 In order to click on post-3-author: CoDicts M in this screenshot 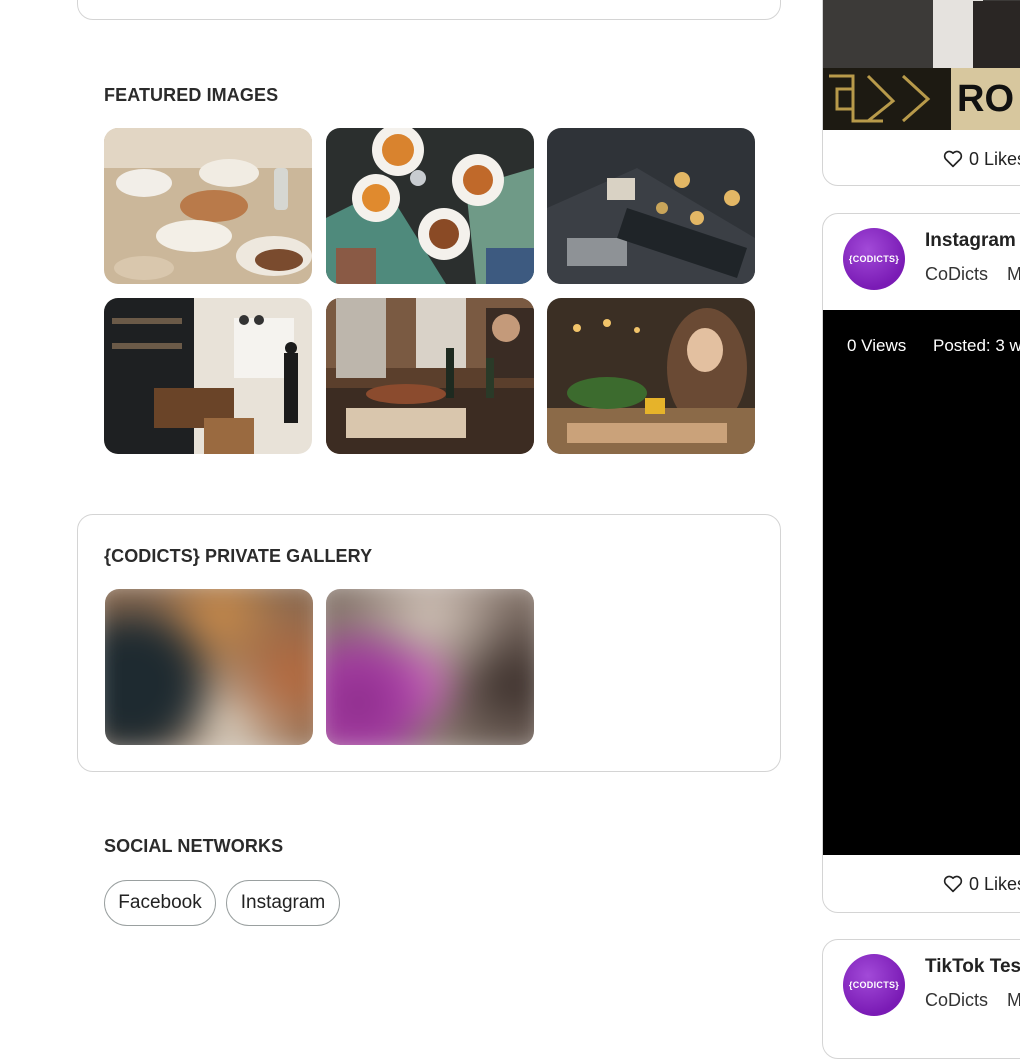, I will do `click(972, 1000)`.